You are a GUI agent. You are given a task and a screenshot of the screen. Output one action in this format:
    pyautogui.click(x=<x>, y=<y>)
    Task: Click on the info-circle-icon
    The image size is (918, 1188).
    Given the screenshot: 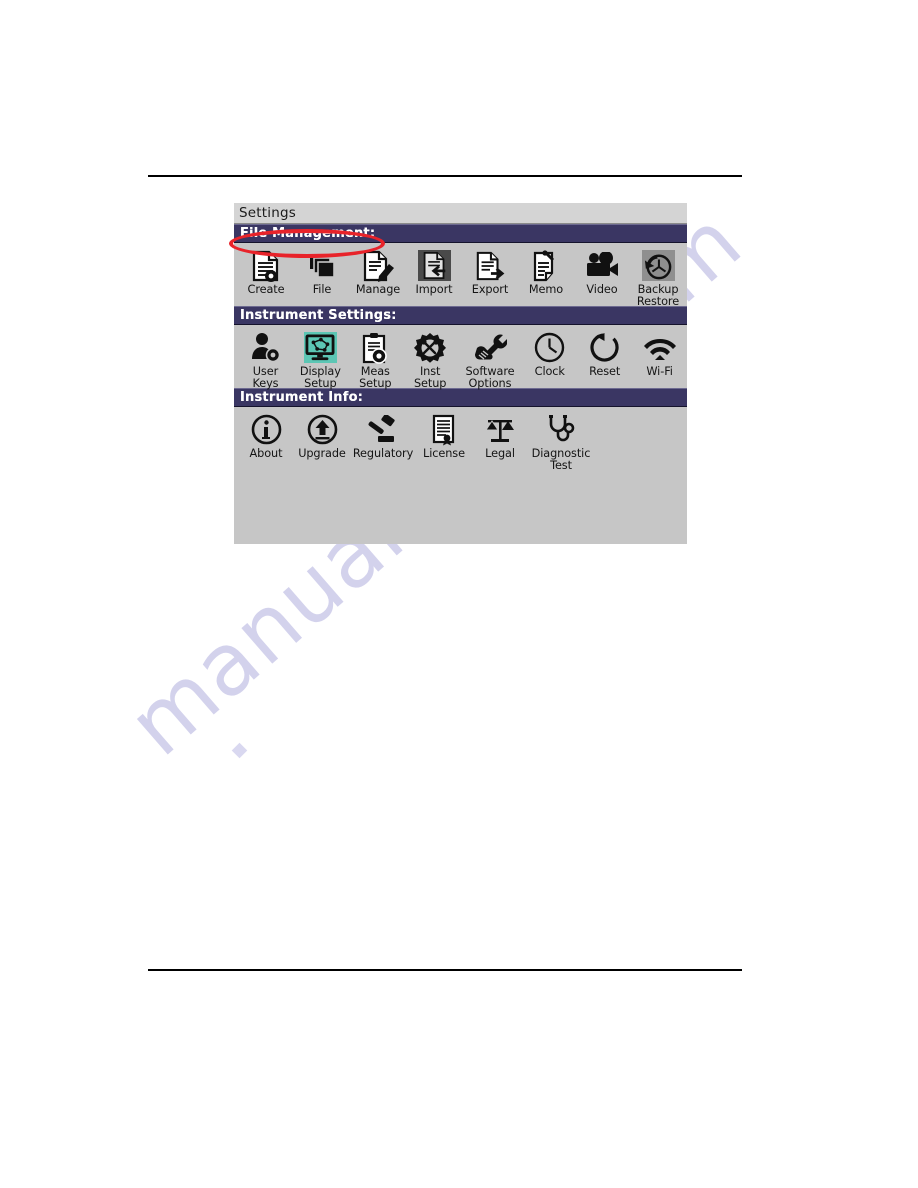 What is the action you would take?
    pyautogui.click(x=266, y=429)
    